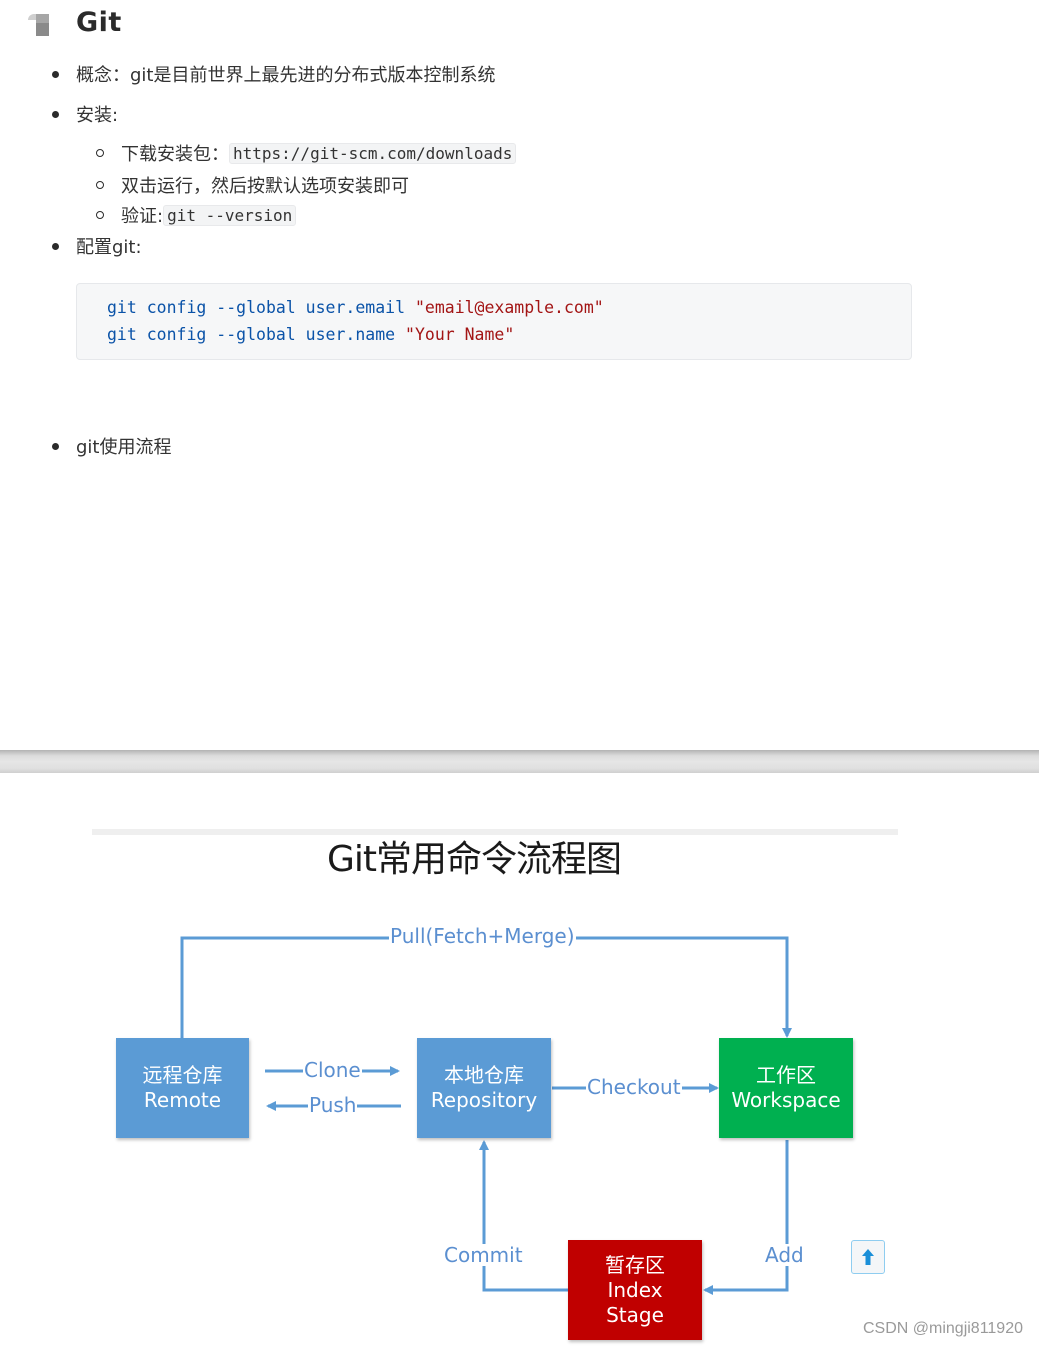 The image size is (1039, 1350). I want to click on node-index: 暂存区 Index Stage, so click(635, 1290).